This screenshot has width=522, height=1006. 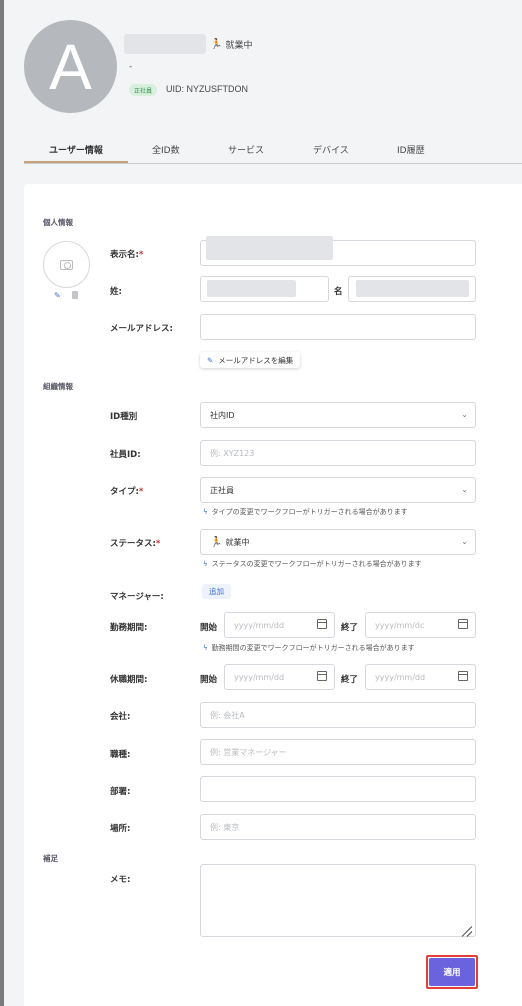 I want to click on date-placeholder: yyyy/mm/dc, so click(x=400, y=625).